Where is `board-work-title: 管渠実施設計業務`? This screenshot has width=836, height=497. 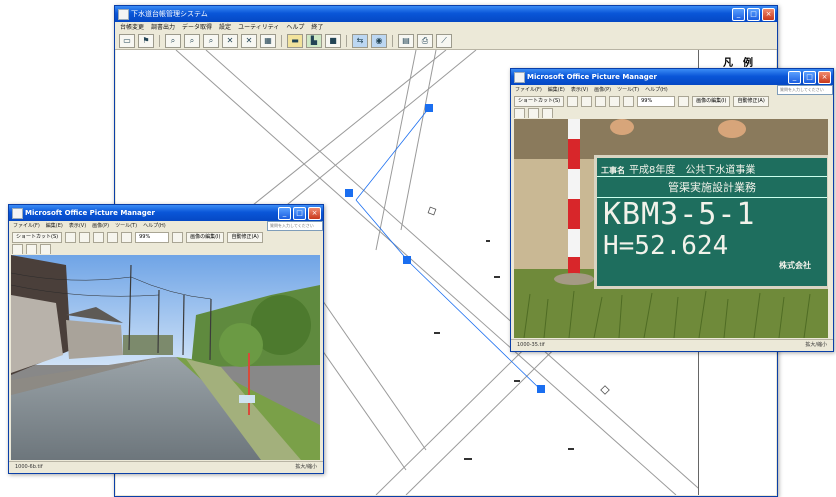
board-work-title: 管渠実施設計業務 is located at coordinates (712, 187).